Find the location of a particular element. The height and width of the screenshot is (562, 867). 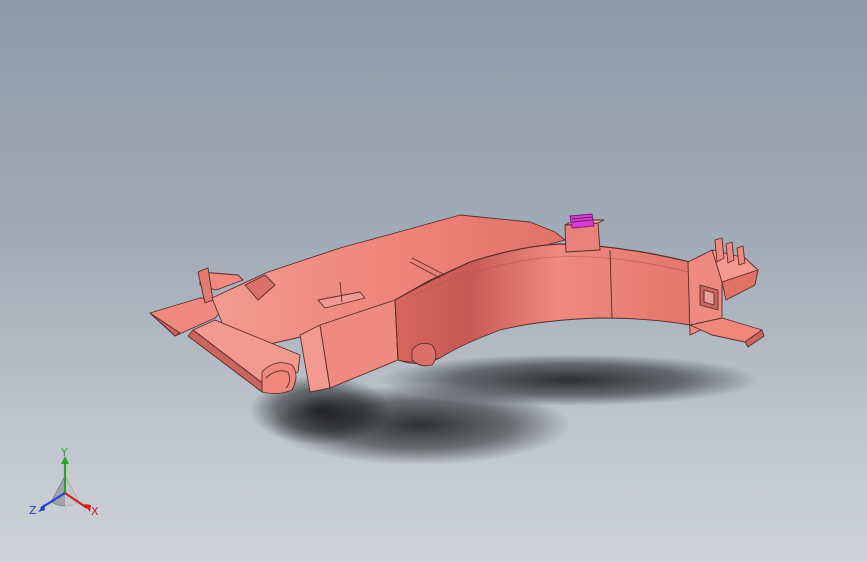

orientation-triad: Y X Z is located at coordinates (65, 485).